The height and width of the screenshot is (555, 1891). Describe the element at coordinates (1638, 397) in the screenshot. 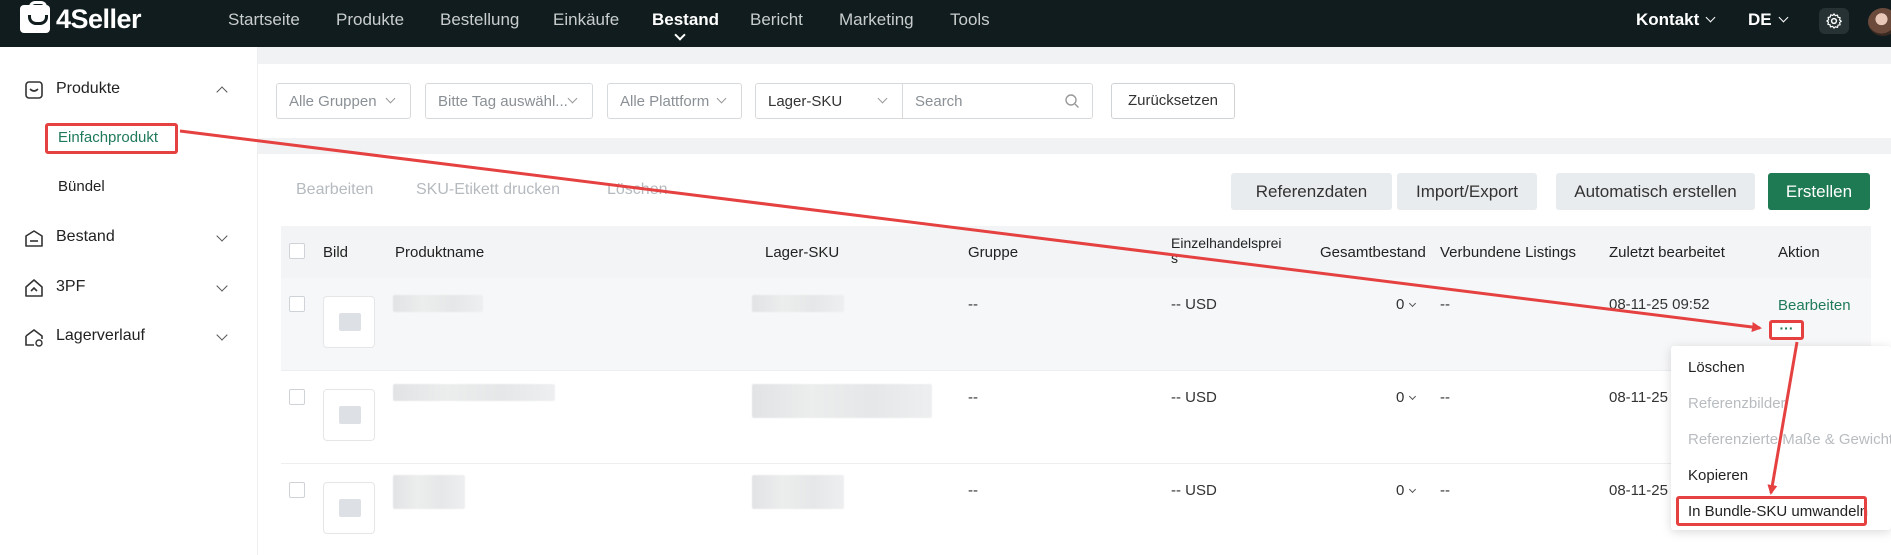

I see `row-edited: 08-11-25` at that location.